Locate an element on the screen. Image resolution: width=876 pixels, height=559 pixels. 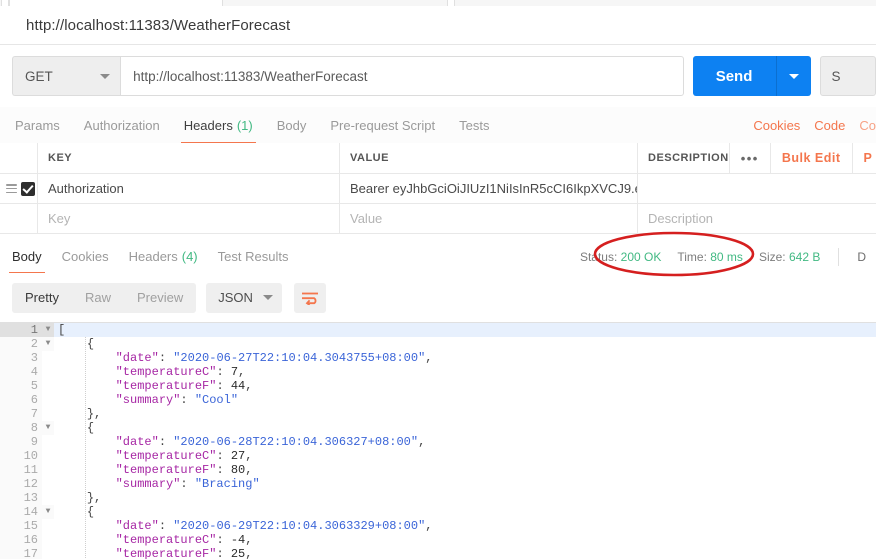
response-format-select: JSON is located at coordinates (244, 297).